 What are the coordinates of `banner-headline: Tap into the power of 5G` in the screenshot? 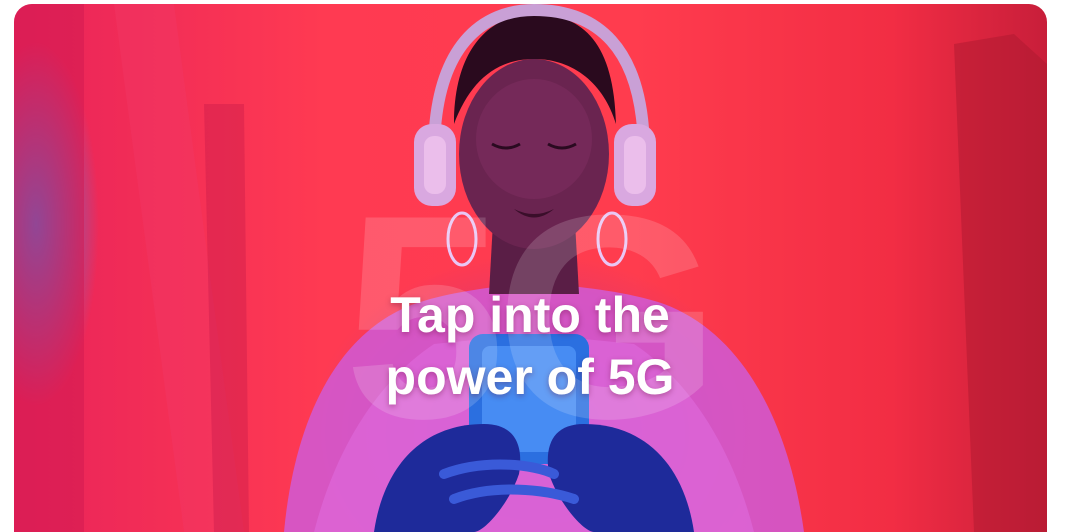 It's located at (530, 346).